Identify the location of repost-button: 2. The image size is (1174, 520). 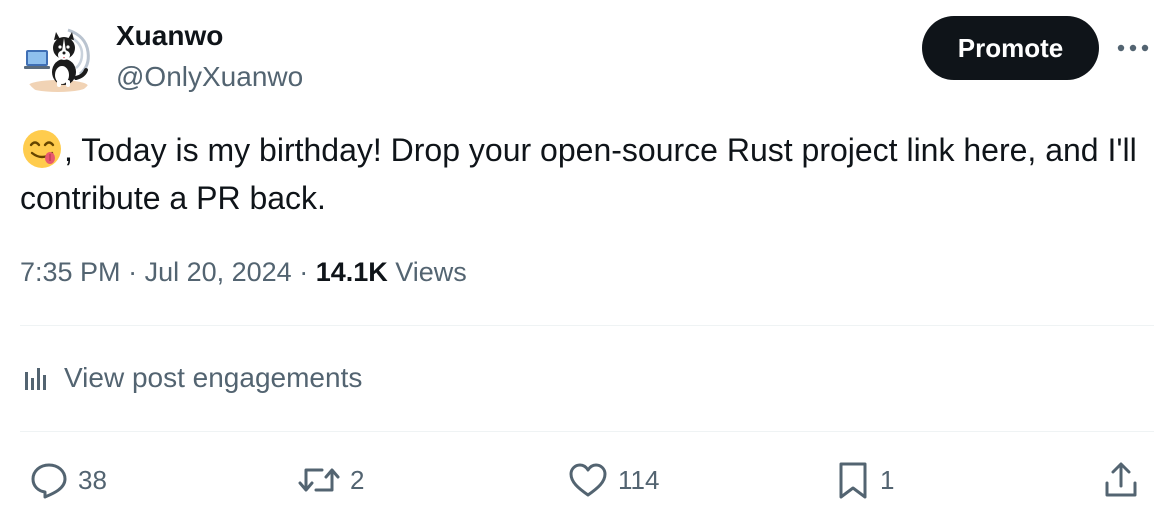
(330, 480).